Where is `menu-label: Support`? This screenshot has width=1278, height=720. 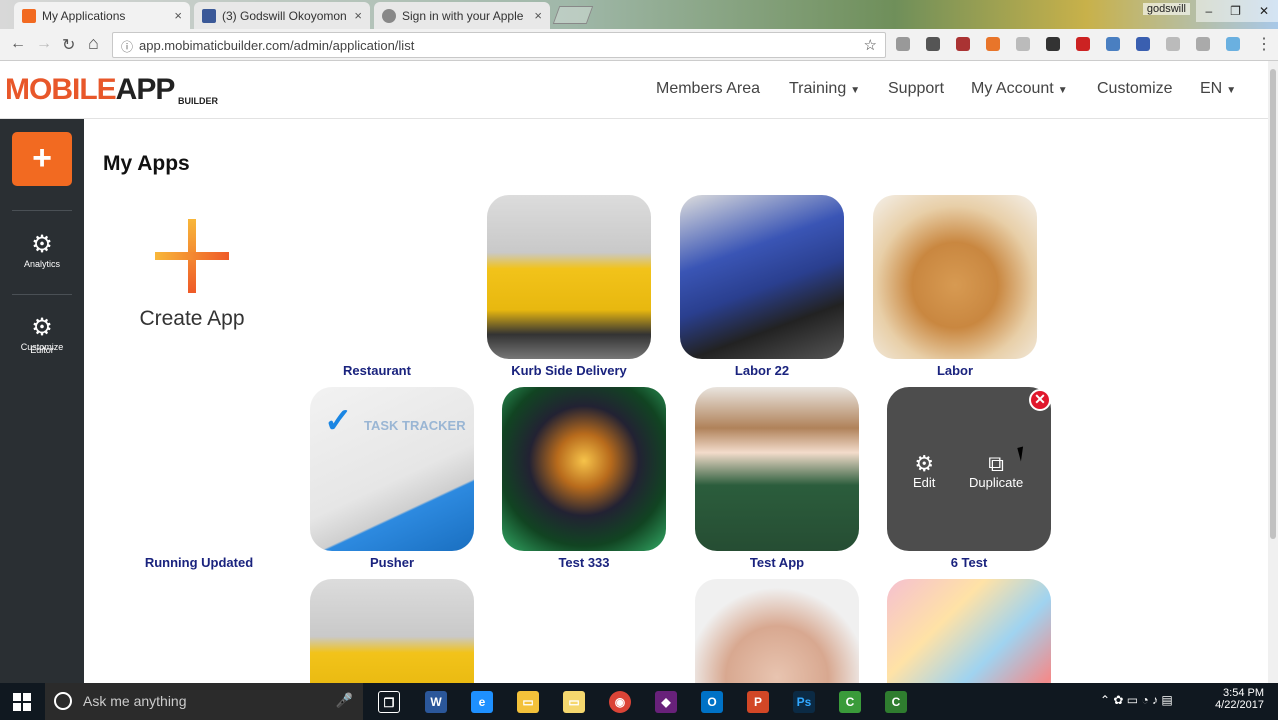 menu-label: Support is located at coordinates (916, 88).